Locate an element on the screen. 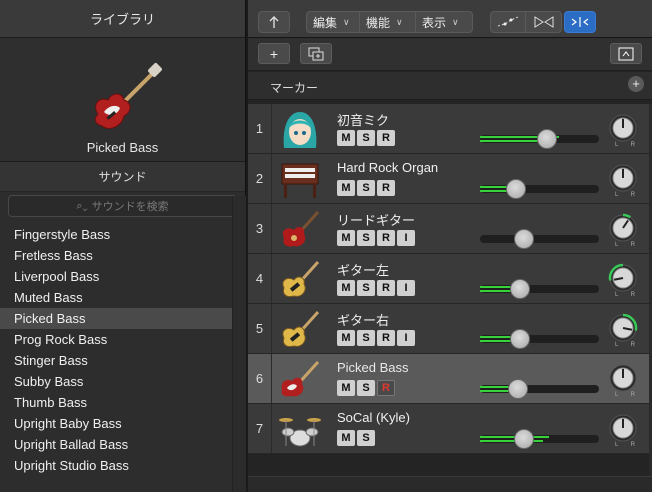 This screenshot has height=492, width=652. library-preview: Picked Bass is located at coordinates (122, 100).